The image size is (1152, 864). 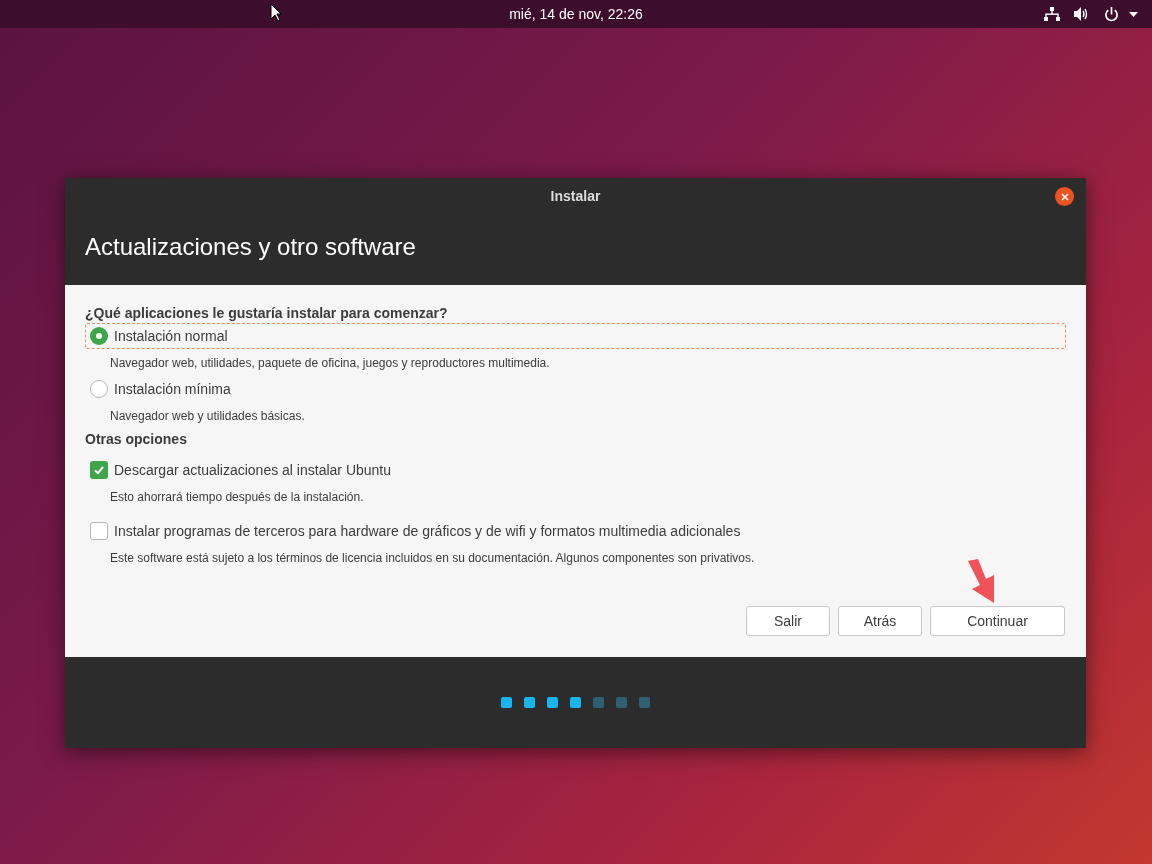 I want to click on check-icon, so click(x=99, y=470).